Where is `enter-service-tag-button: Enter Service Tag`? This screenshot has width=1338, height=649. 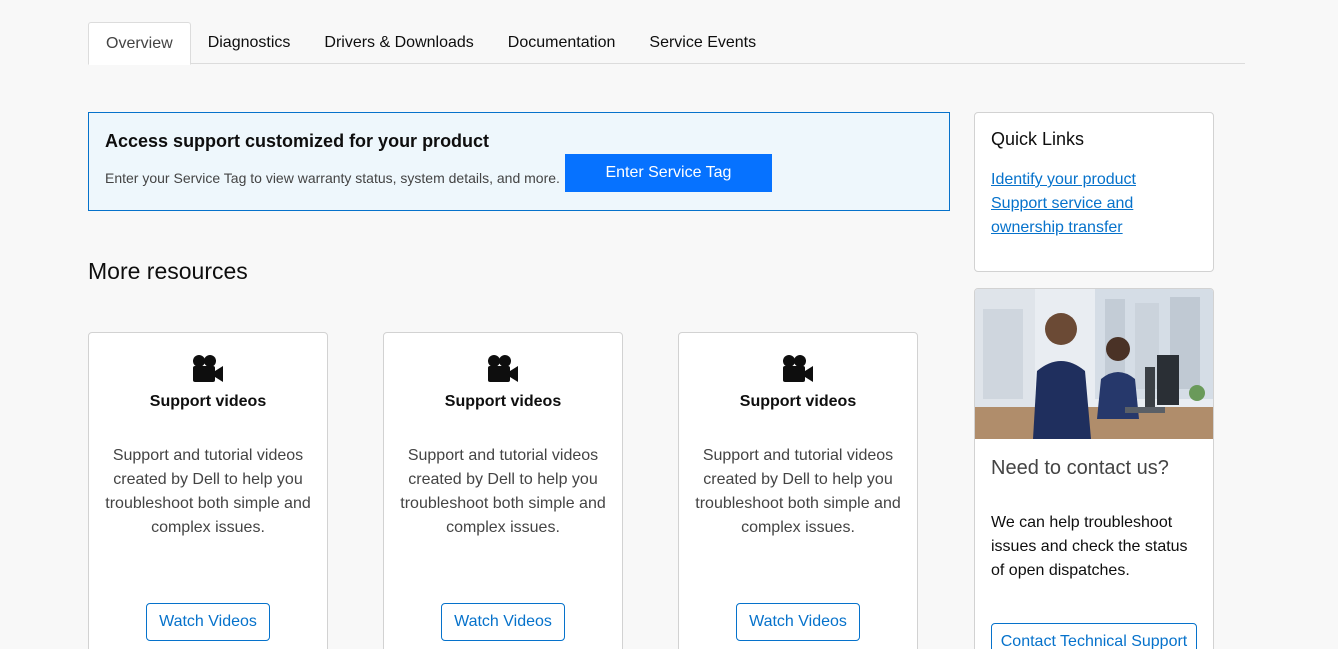
enter-service-tag-button: Enter Service Tag is located at coordinates (668, 173).